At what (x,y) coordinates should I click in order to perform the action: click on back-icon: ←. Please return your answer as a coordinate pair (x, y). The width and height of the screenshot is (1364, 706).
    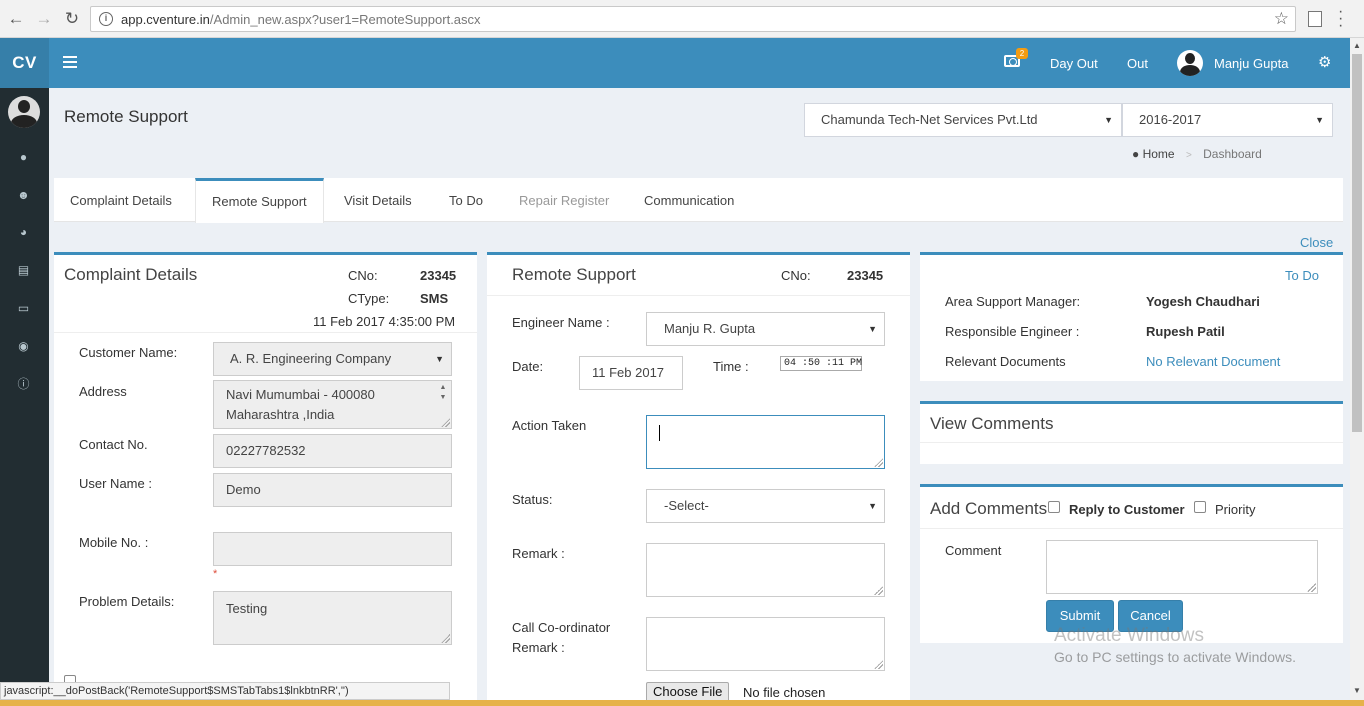
    Looking at the image, I should click on (16, 19).